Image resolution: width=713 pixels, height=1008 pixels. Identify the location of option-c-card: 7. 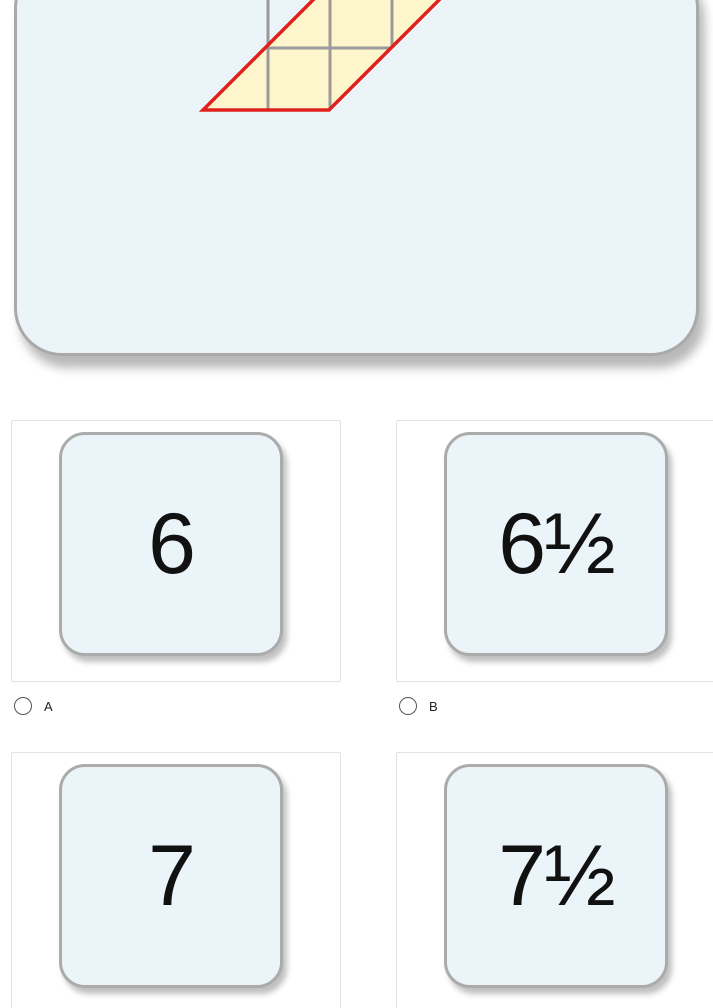
(171, 876).